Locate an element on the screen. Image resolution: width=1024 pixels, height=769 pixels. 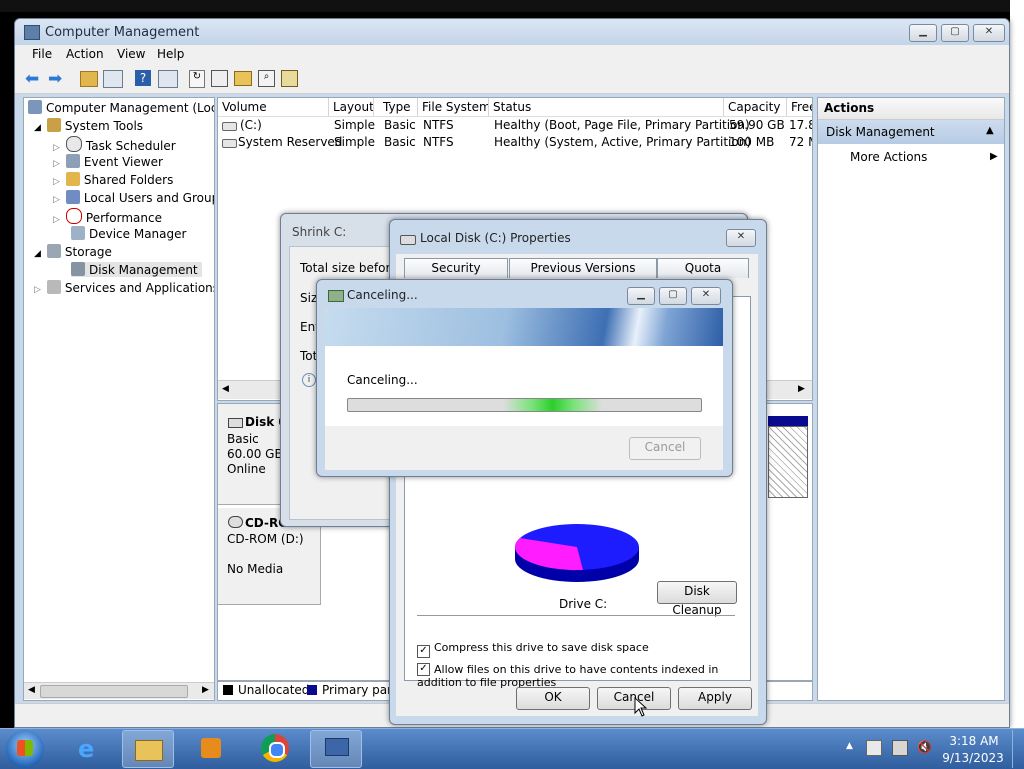
menu-view: View is located at coordinates (131, 54).